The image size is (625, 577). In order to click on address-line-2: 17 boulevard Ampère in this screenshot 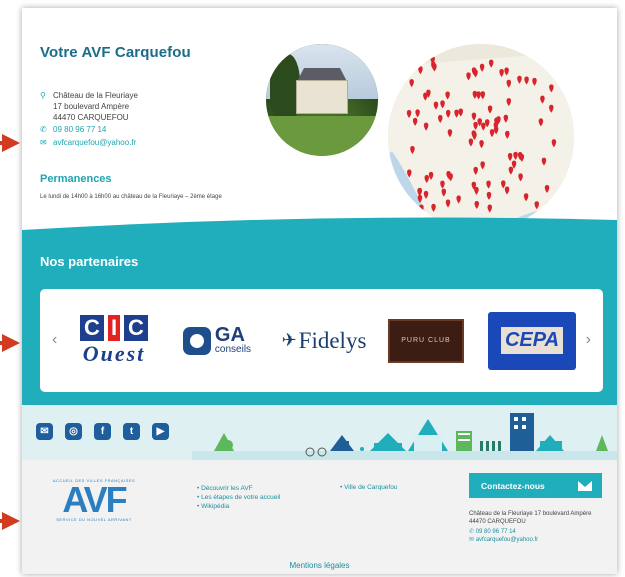, I will do `click(91, 106)`.